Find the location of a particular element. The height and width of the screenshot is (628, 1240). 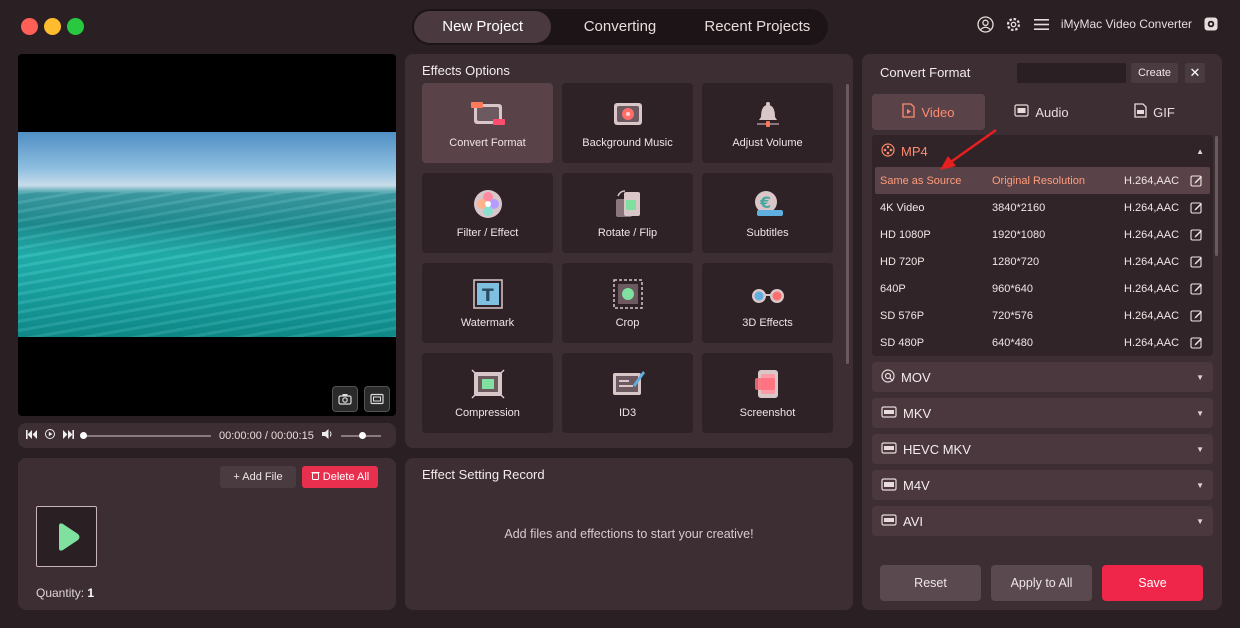

effect-3d: 3D Effects is located at coordinates (767, 303).